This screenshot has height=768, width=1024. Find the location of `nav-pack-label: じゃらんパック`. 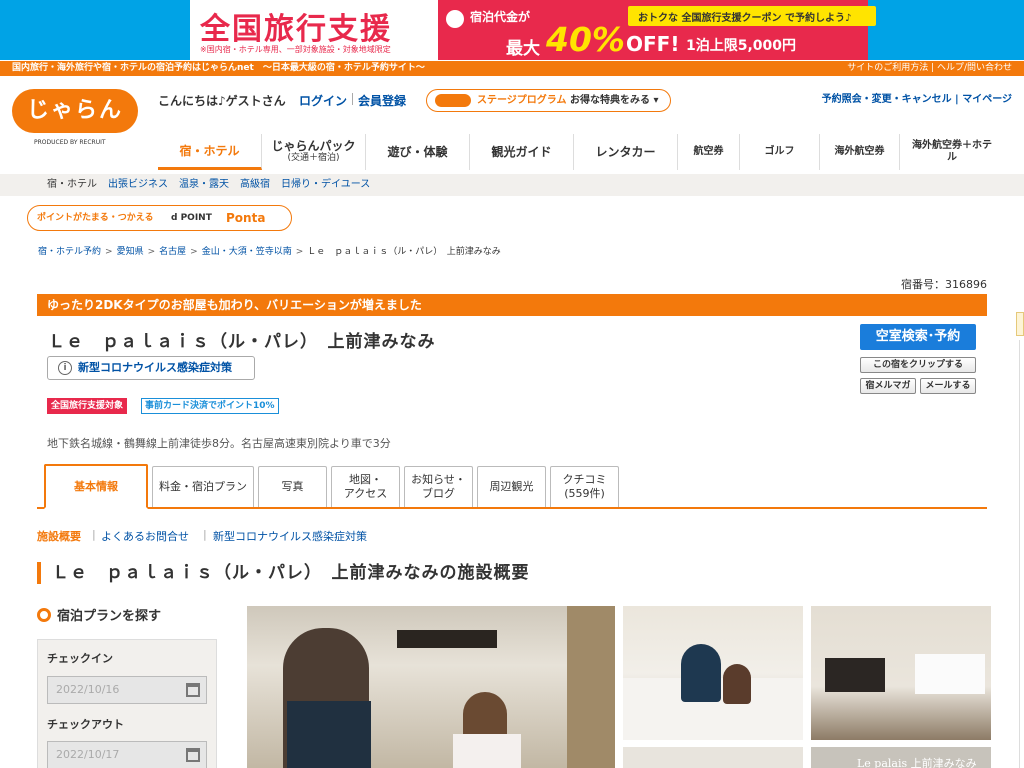

nav-pack-label: じゃらんパック is located at coordinates (313, 146).